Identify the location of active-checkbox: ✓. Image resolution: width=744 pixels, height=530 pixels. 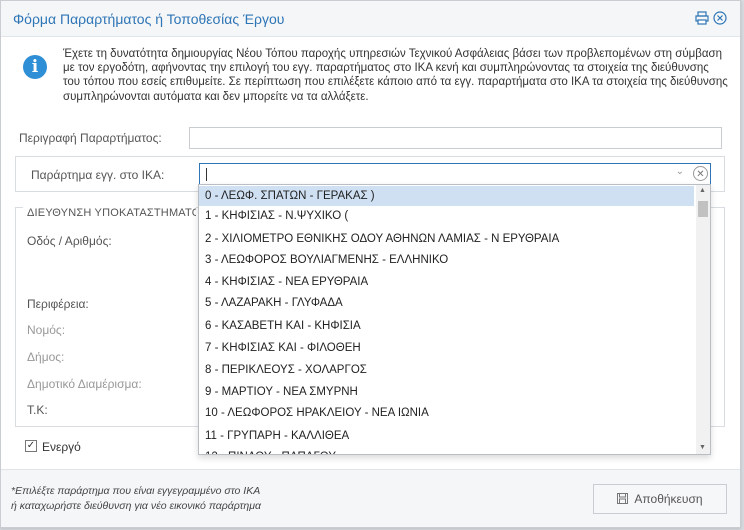
(31, 446).